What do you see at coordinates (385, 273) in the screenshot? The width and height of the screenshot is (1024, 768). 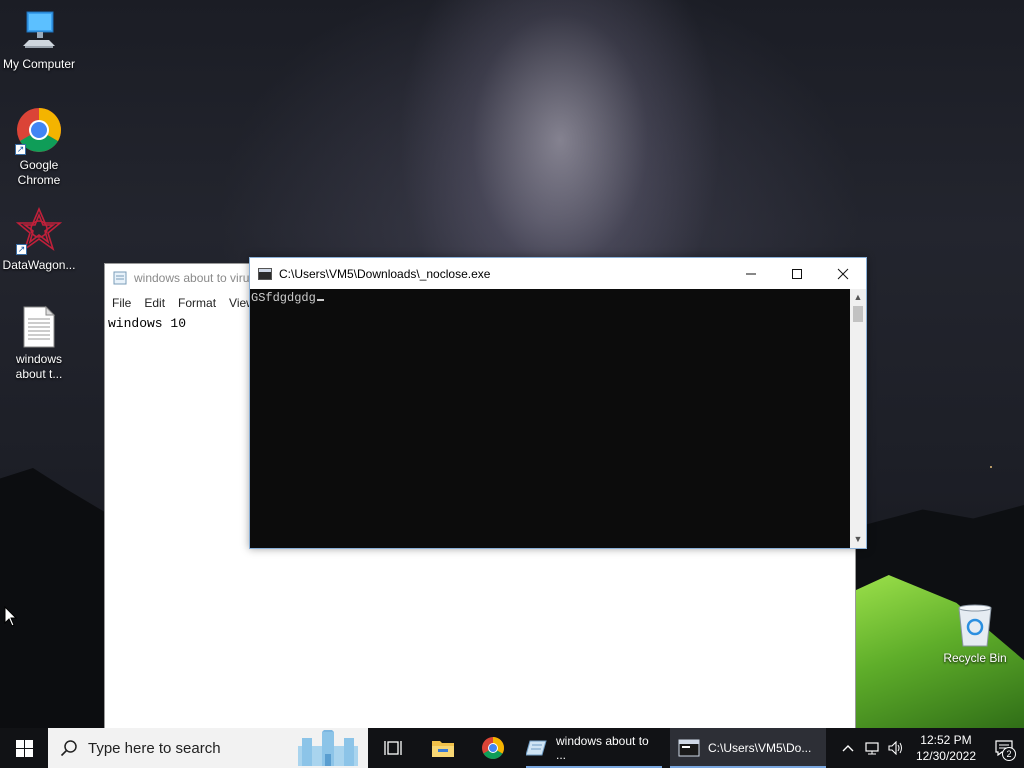 I see `console-title: C:\Users\VM5\Downloads\_noclose.exe` at bounding box center [385, 273].